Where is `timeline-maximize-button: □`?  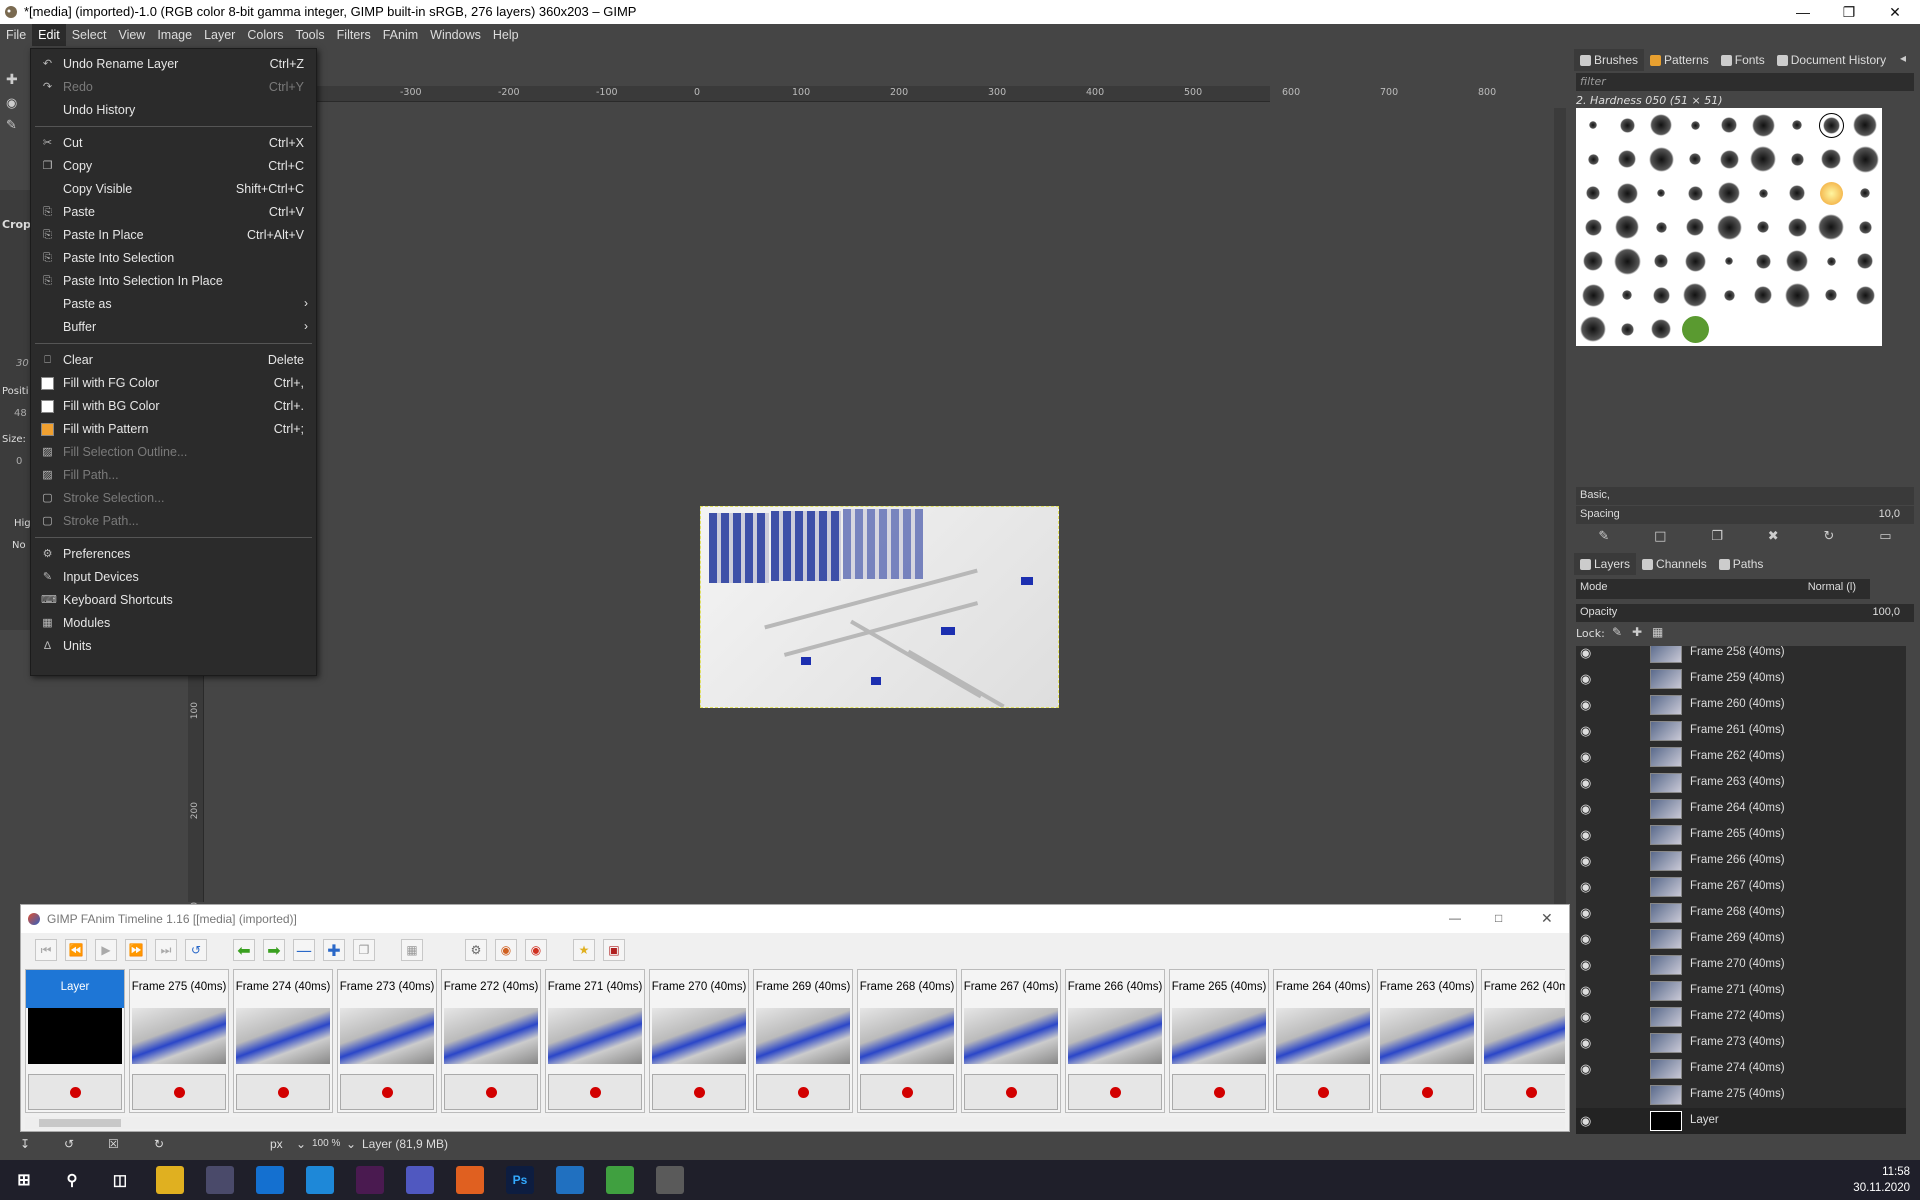
timeline-maximize-button: □ is located at coordinates (1498, 918).